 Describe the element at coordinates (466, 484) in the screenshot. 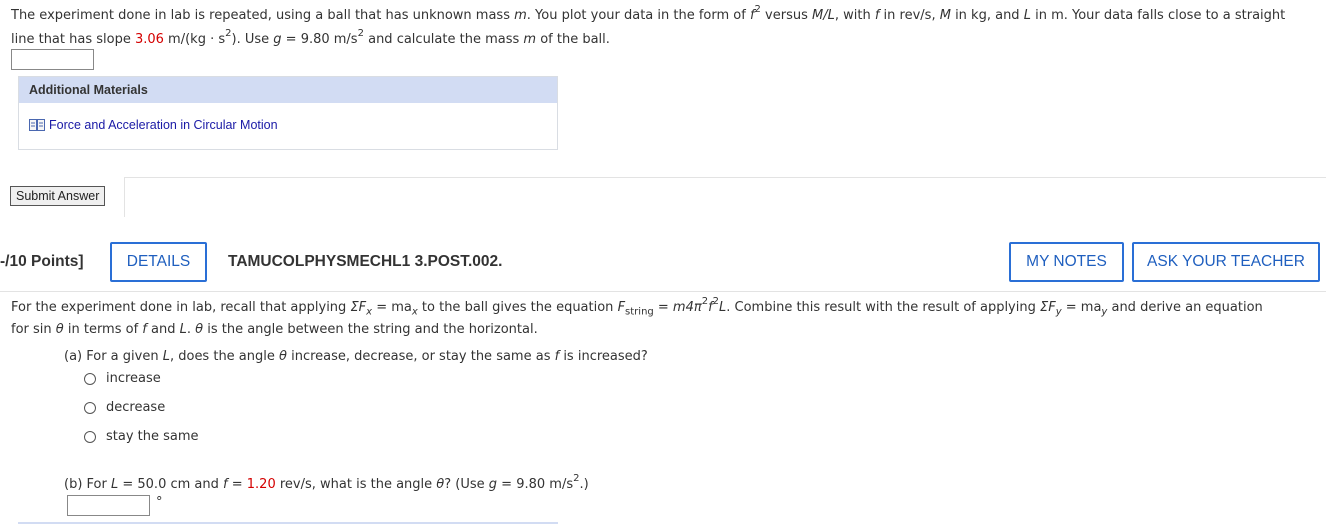

I see `part-b-text: ? (Use` at that location.